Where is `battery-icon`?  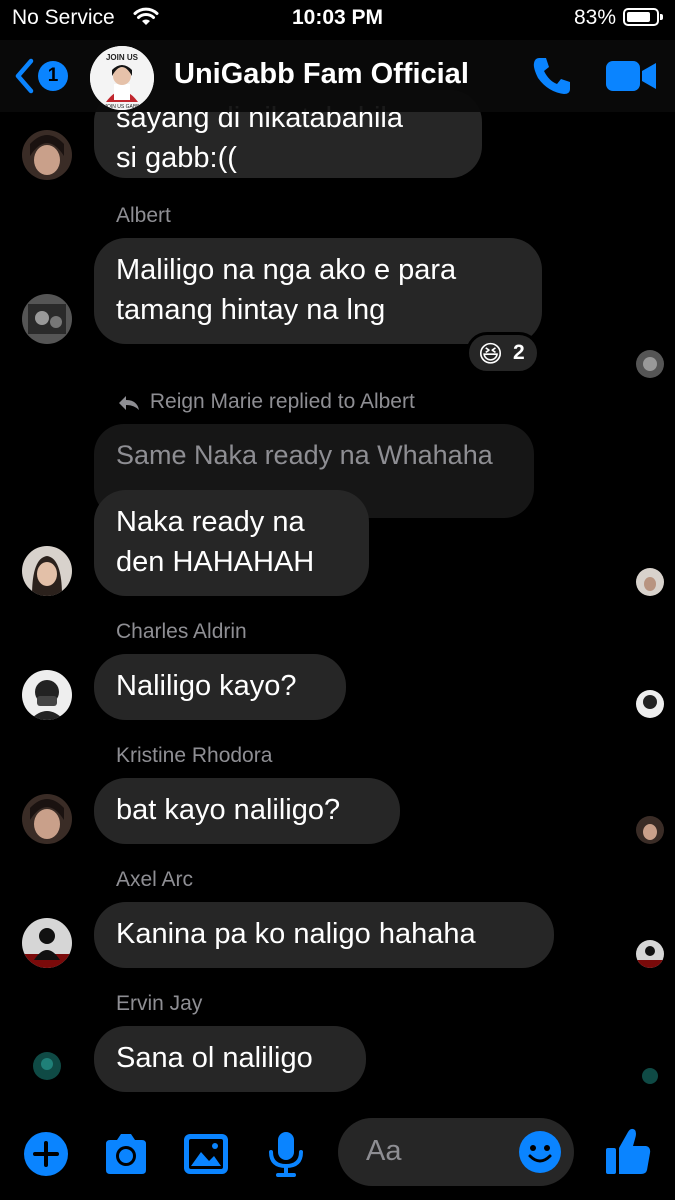
battery-icon is located at coordinates (643, 17).